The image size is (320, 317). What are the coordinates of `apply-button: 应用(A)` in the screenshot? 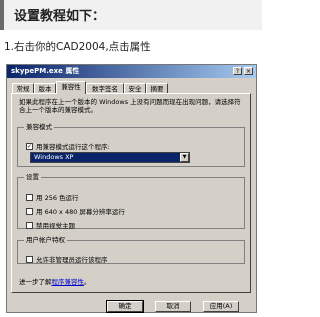 It's located at (221, 306).